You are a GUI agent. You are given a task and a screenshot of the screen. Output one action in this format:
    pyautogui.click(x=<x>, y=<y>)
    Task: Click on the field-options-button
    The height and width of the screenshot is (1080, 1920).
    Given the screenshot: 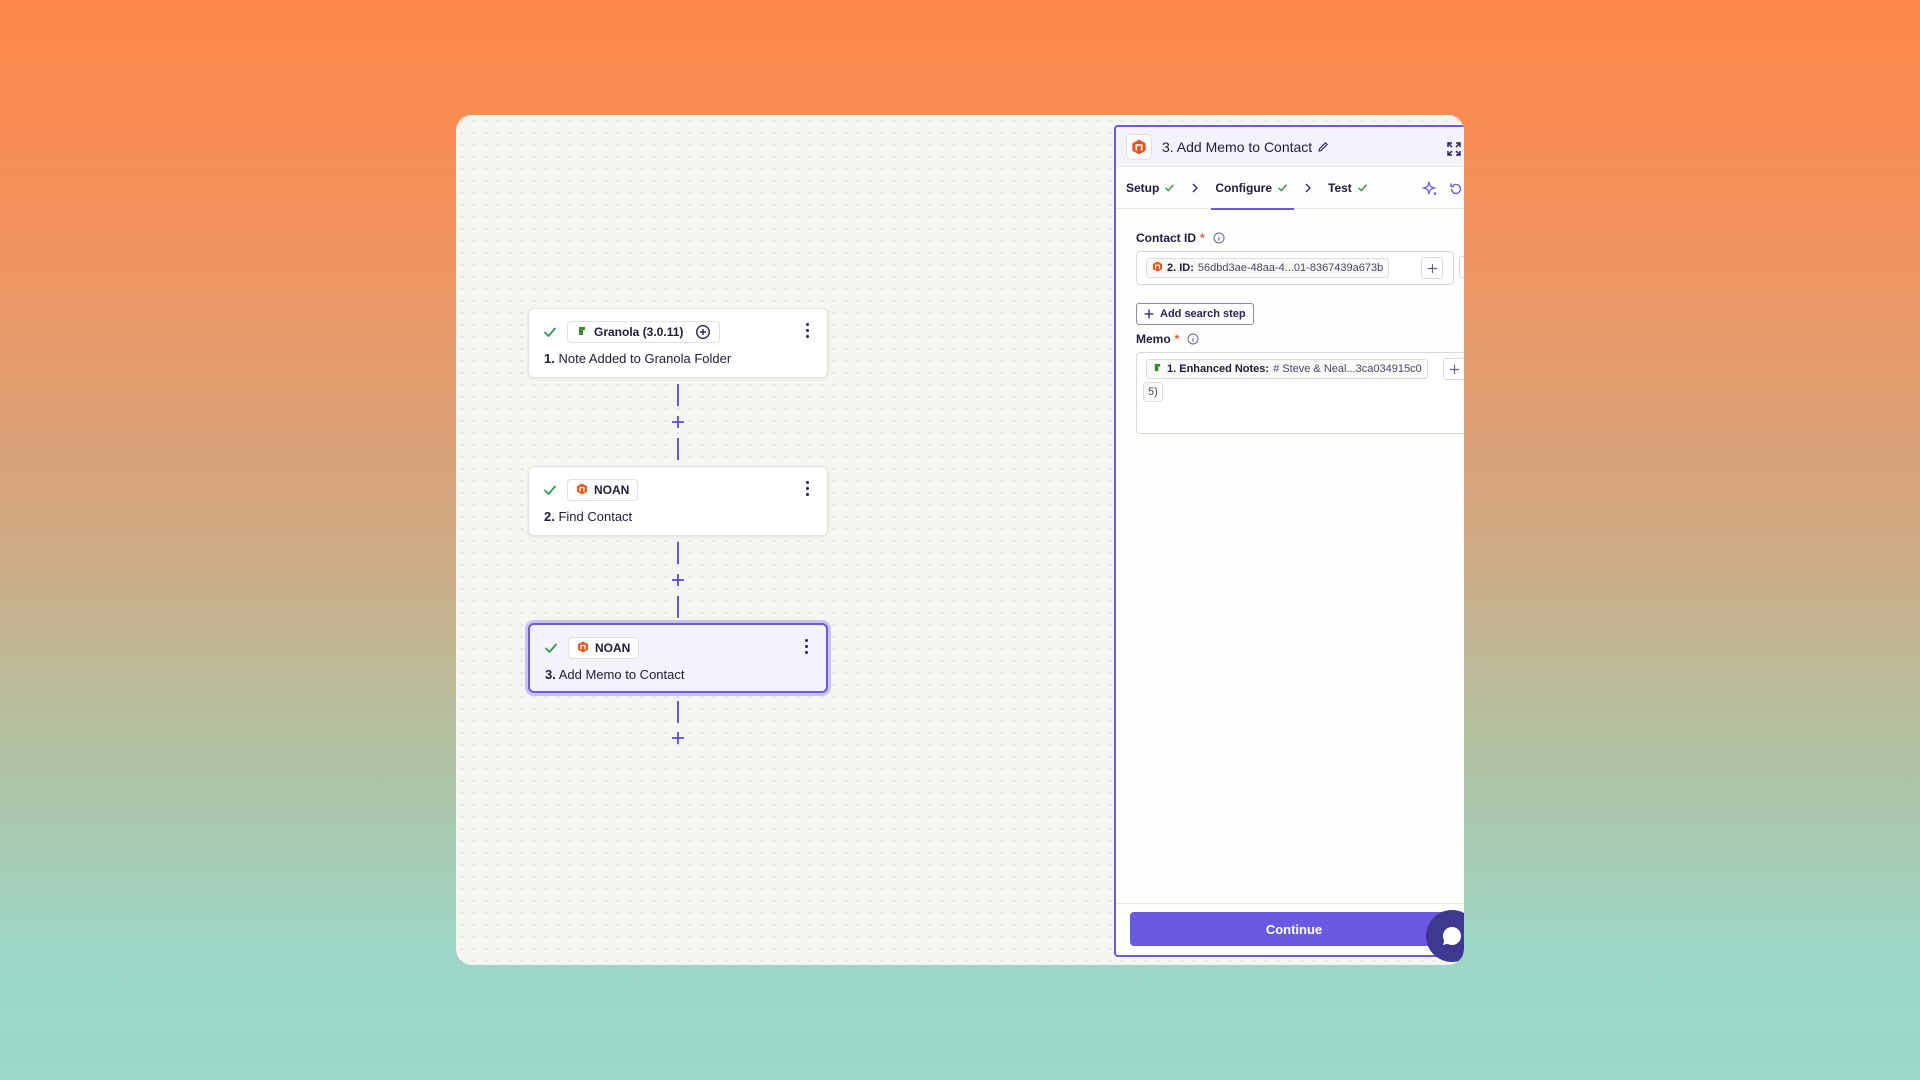 What is the action you would take?
    pyautogui.click(x=1461, y=267)
    